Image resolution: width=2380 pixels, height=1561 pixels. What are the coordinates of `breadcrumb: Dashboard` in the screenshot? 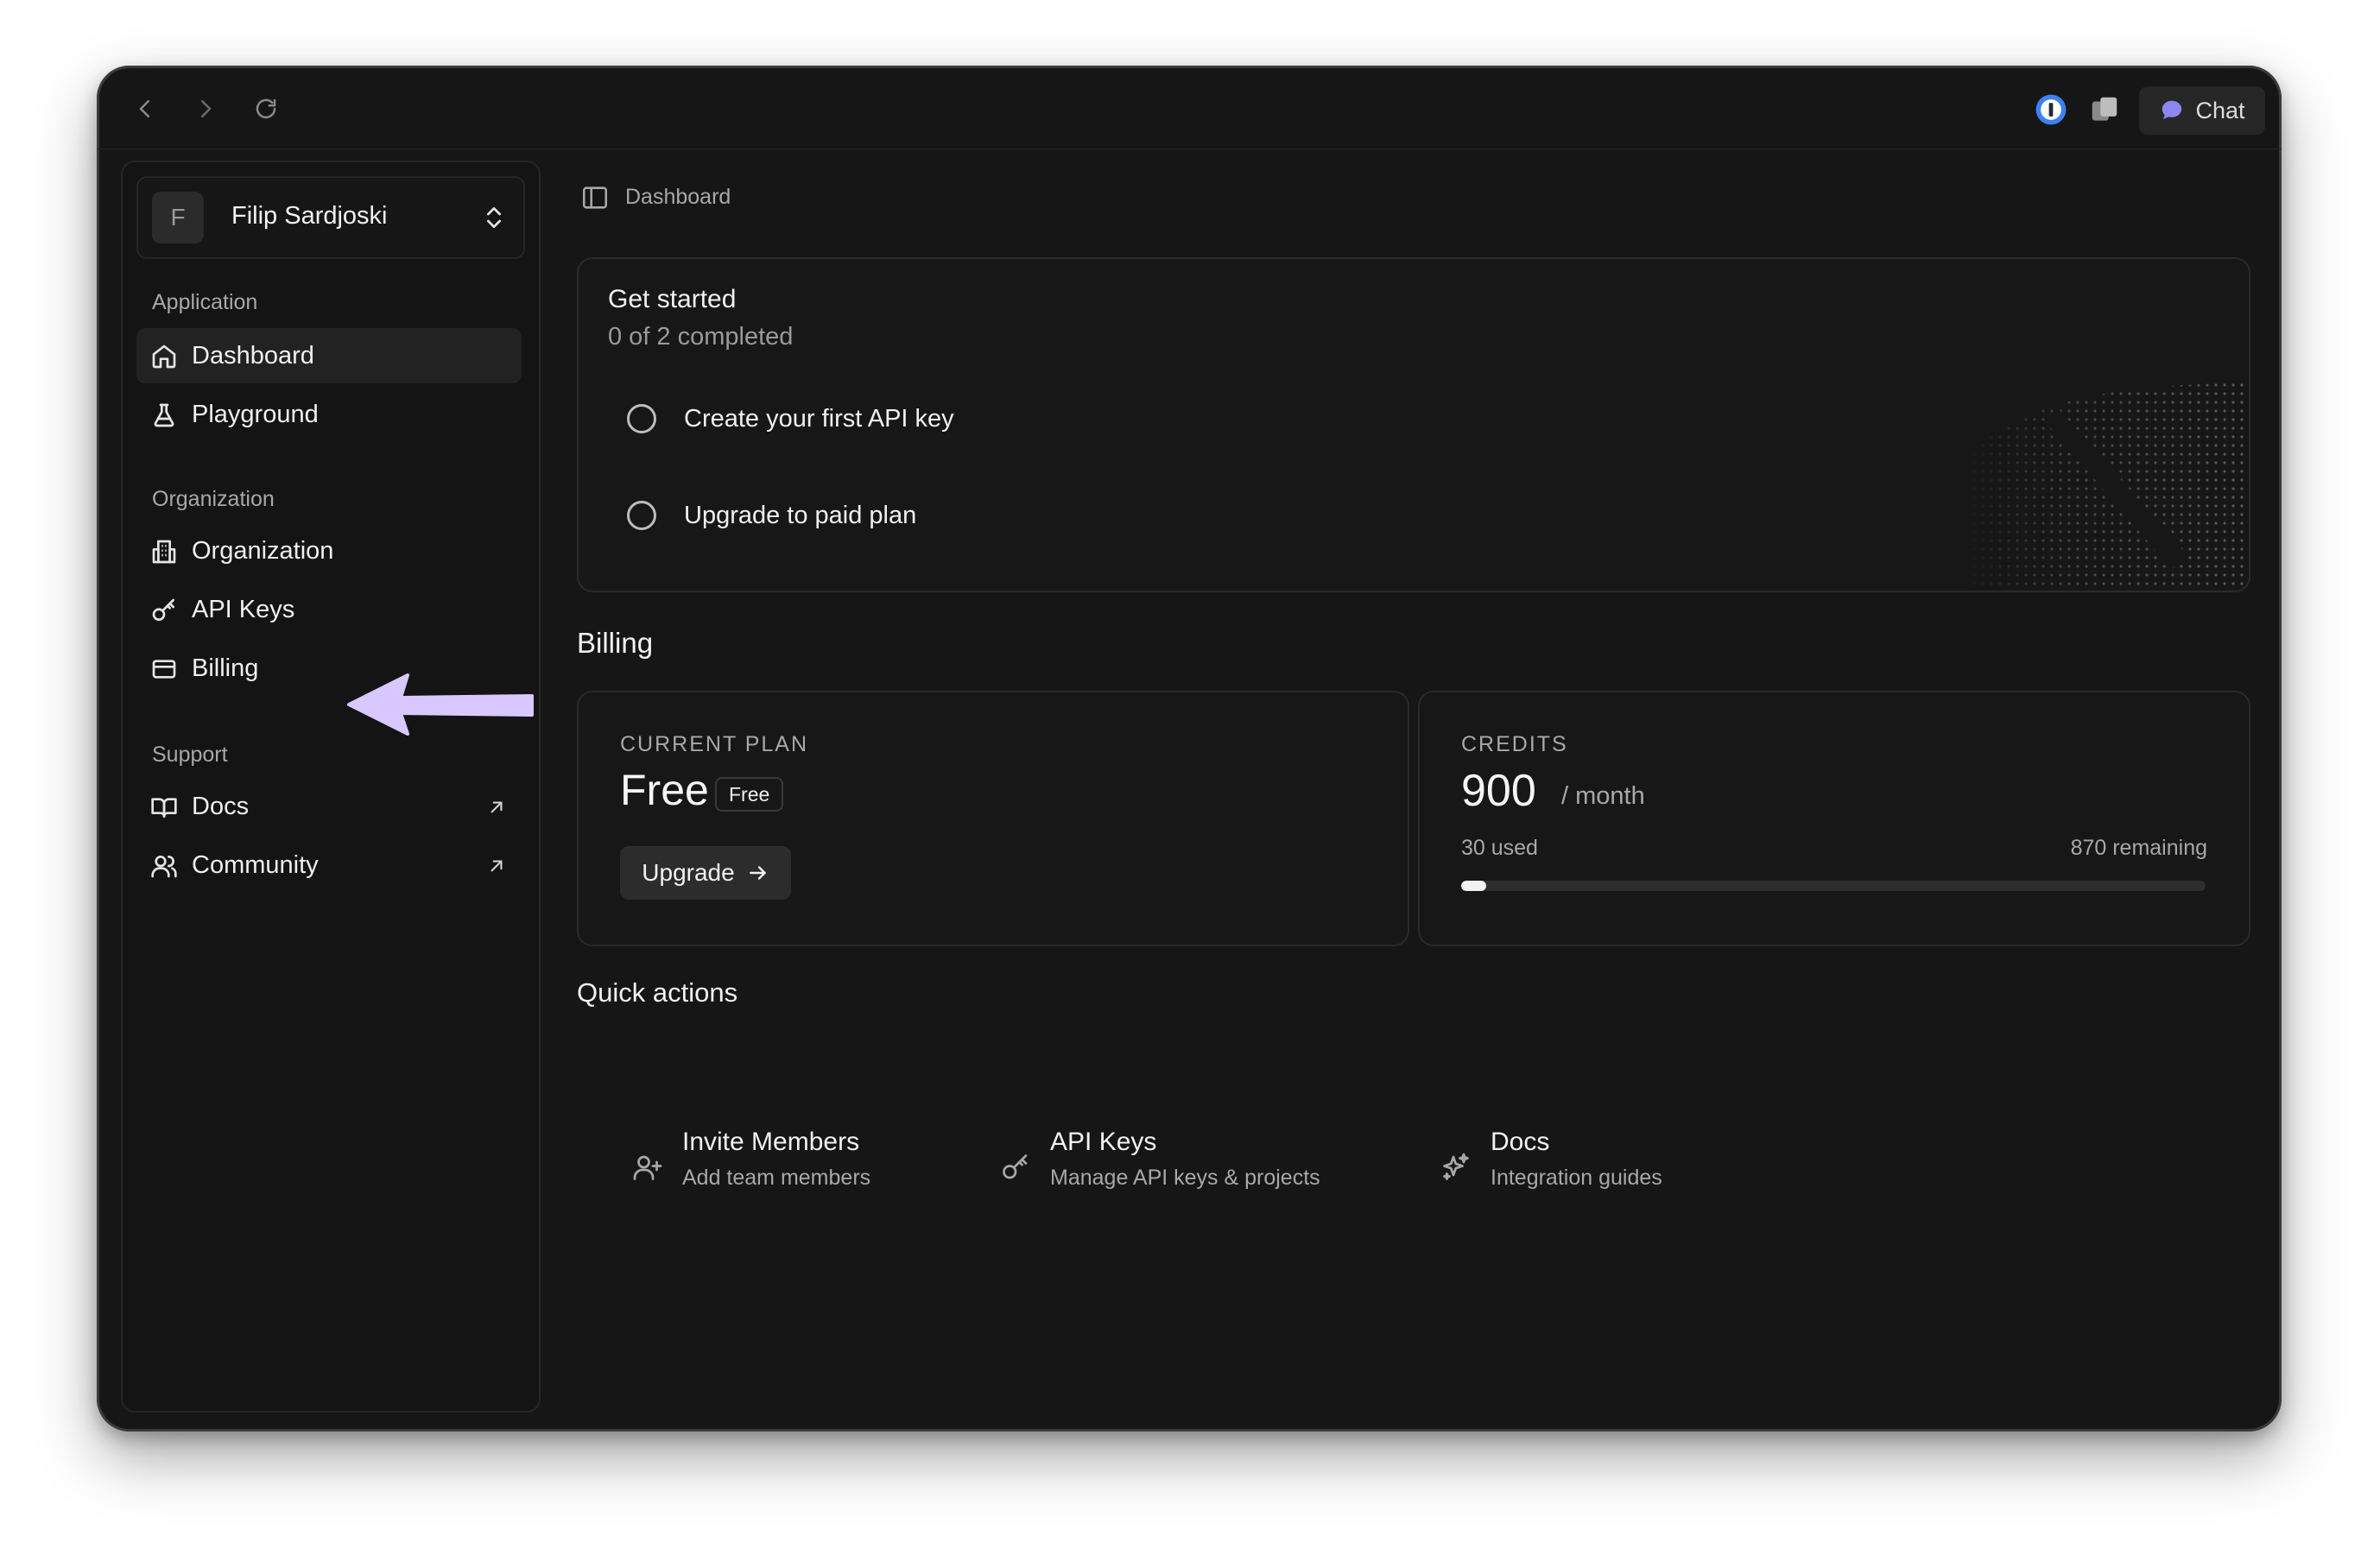 It's located at (655, 198).